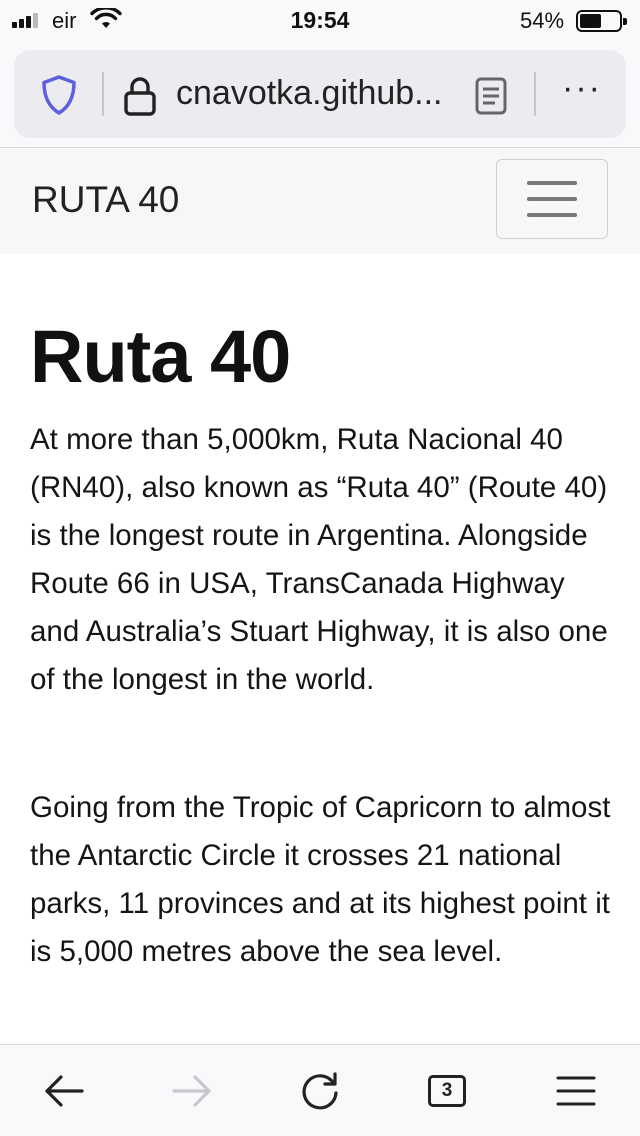 The width and height of the screenshot is (640, 1136). What do you see at coordinates (601, 21) in the screenshot?
I see `battery-icon` at bounding box center [601, 21].